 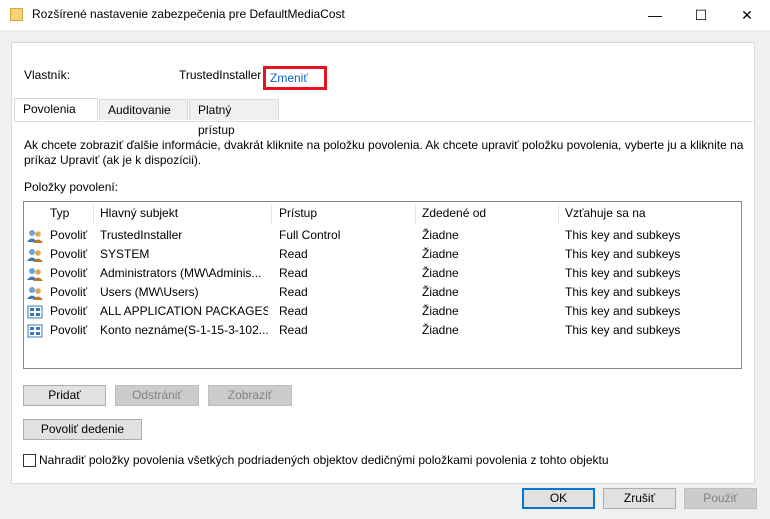 I want to click on owner-value: TrustedInstaller, so click(x=220, y=75).